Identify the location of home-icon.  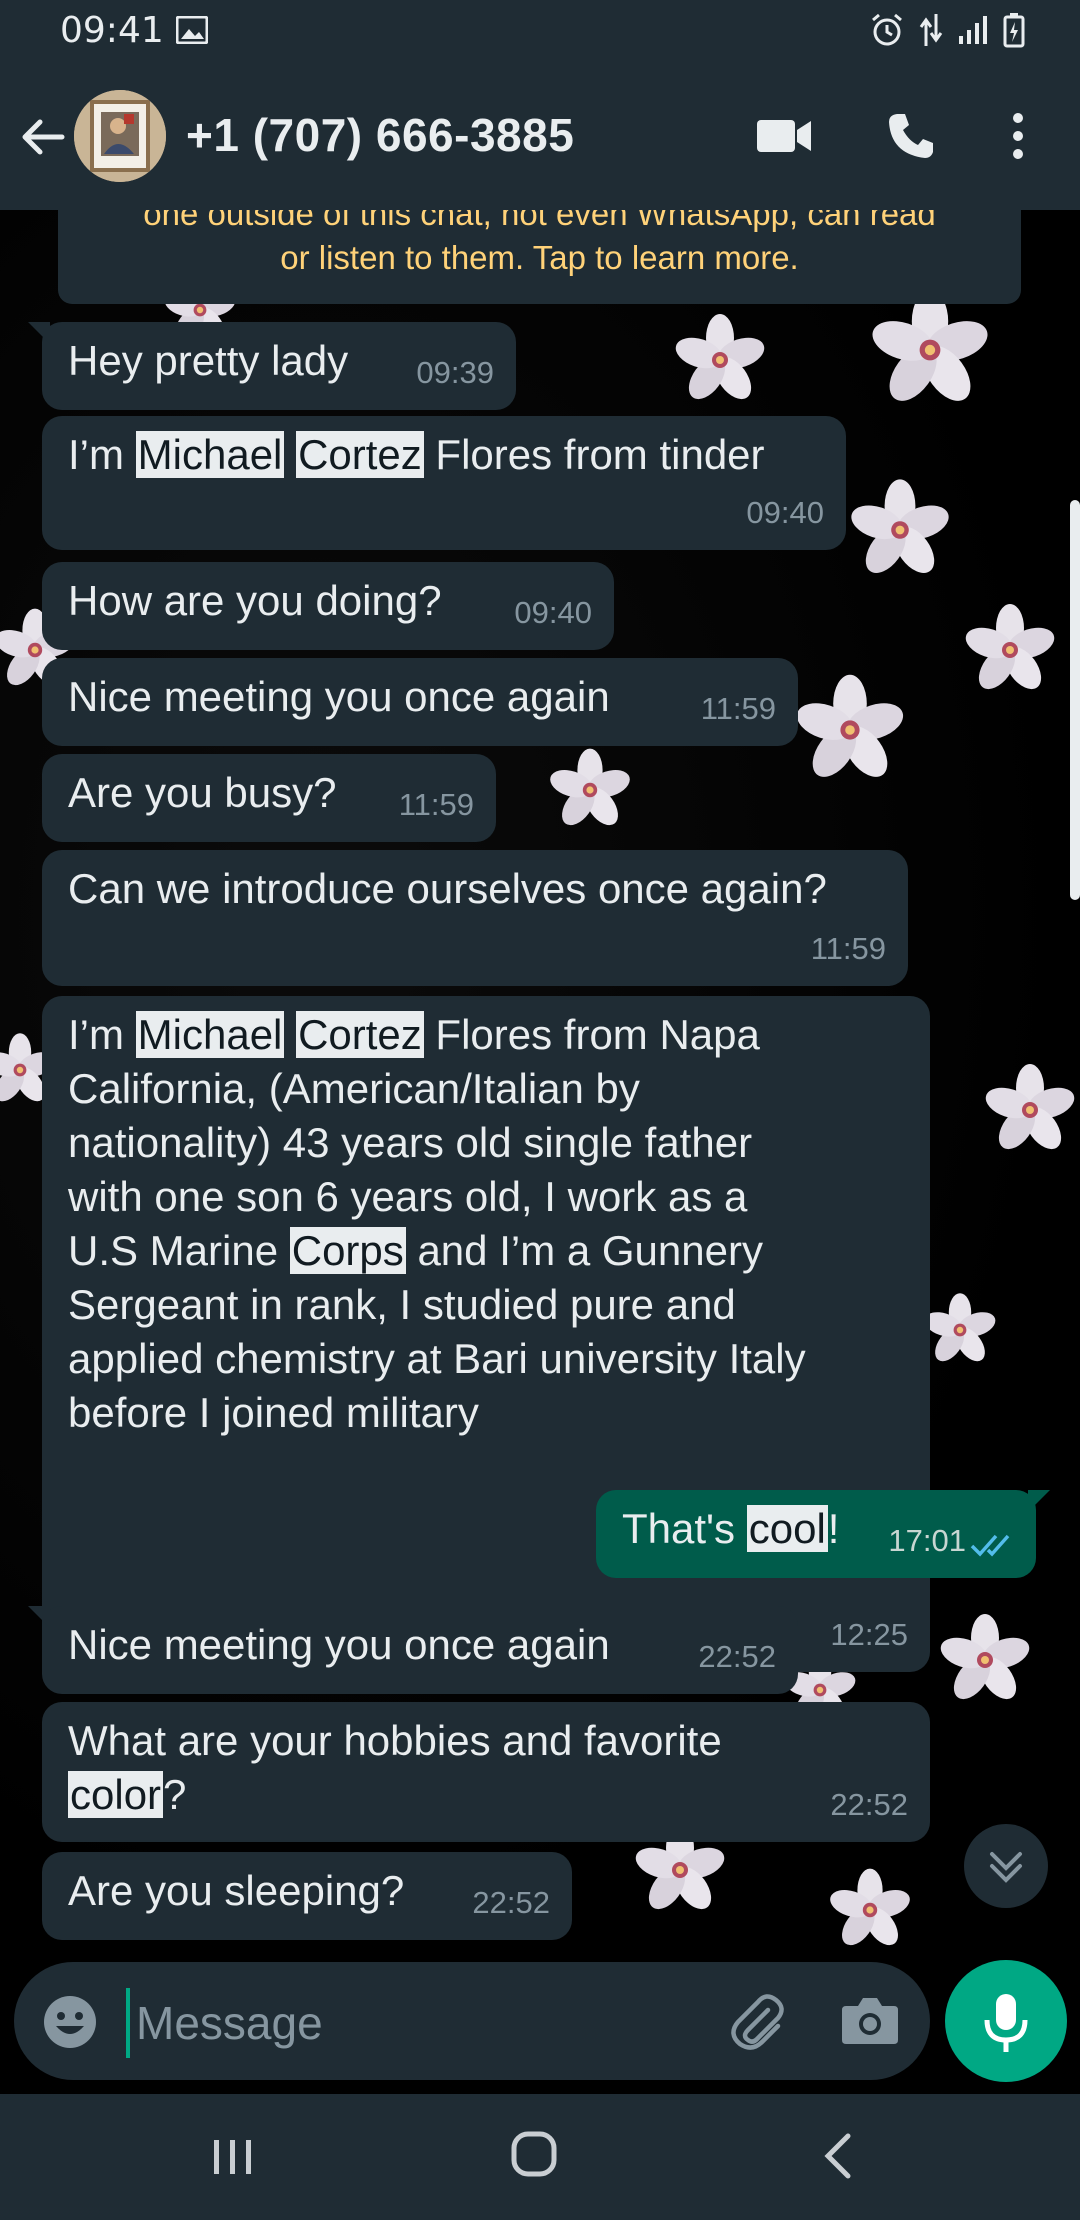
(534, 2154).